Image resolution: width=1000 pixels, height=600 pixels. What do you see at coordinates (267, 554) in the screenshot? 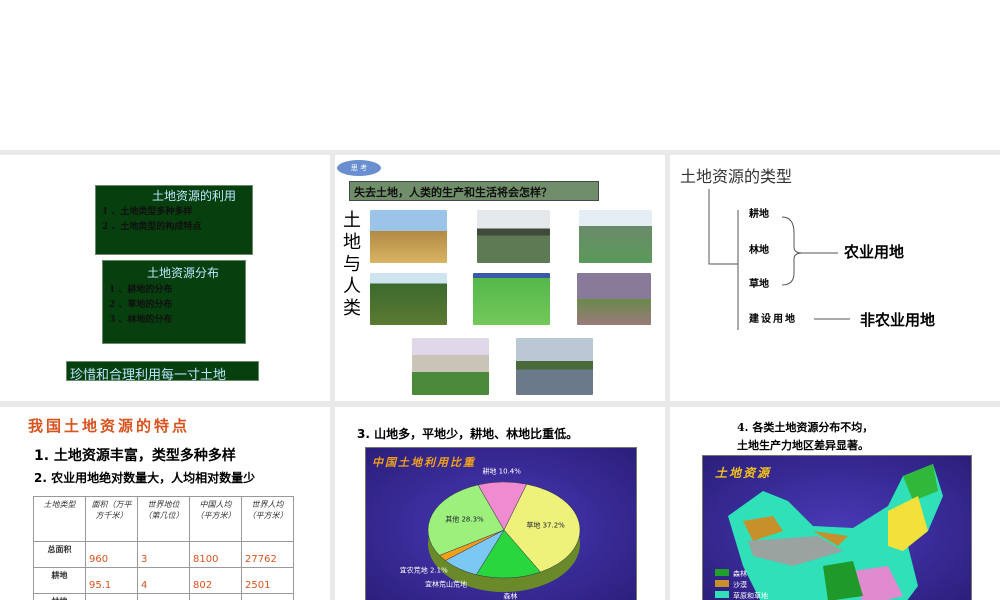
I see `table-cell: 27762` at bounding box center [267, 554].